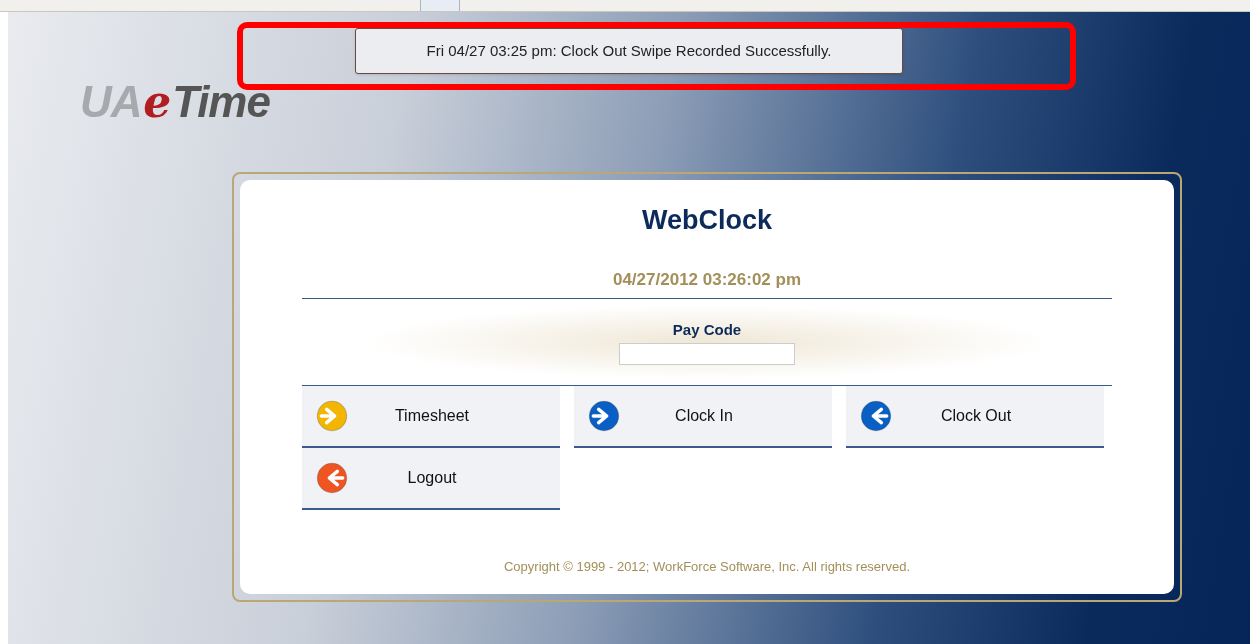  Describe the element at coordinates (703, 417) in the screenshot. I see `action-button: Clock In` at that location.